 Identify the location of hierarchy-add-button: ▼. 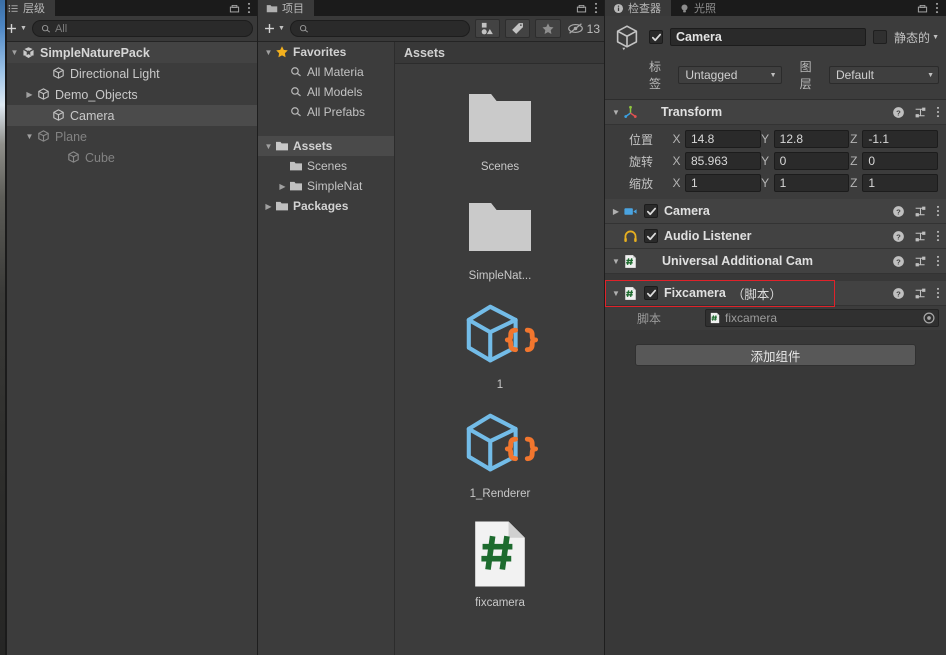
(16, 28).